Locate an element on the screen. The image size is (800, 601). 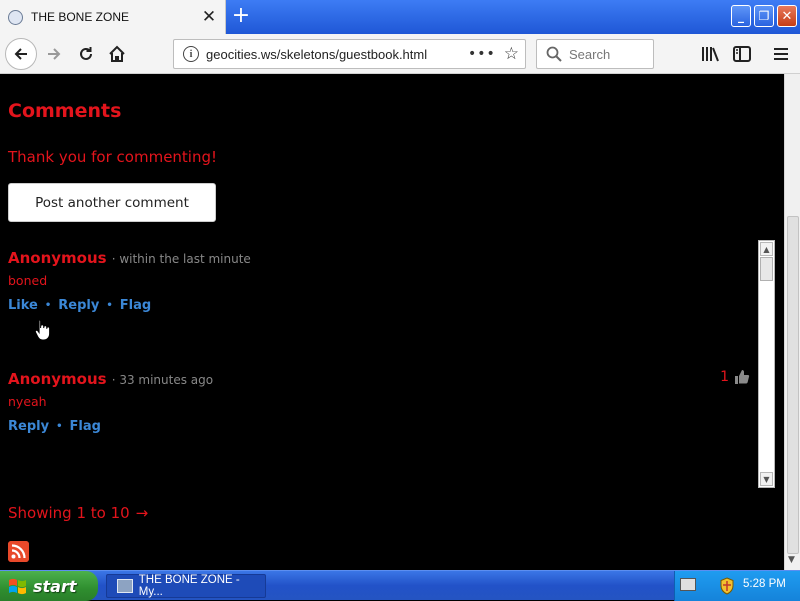
home-icon is located at coordinates (117, 53).